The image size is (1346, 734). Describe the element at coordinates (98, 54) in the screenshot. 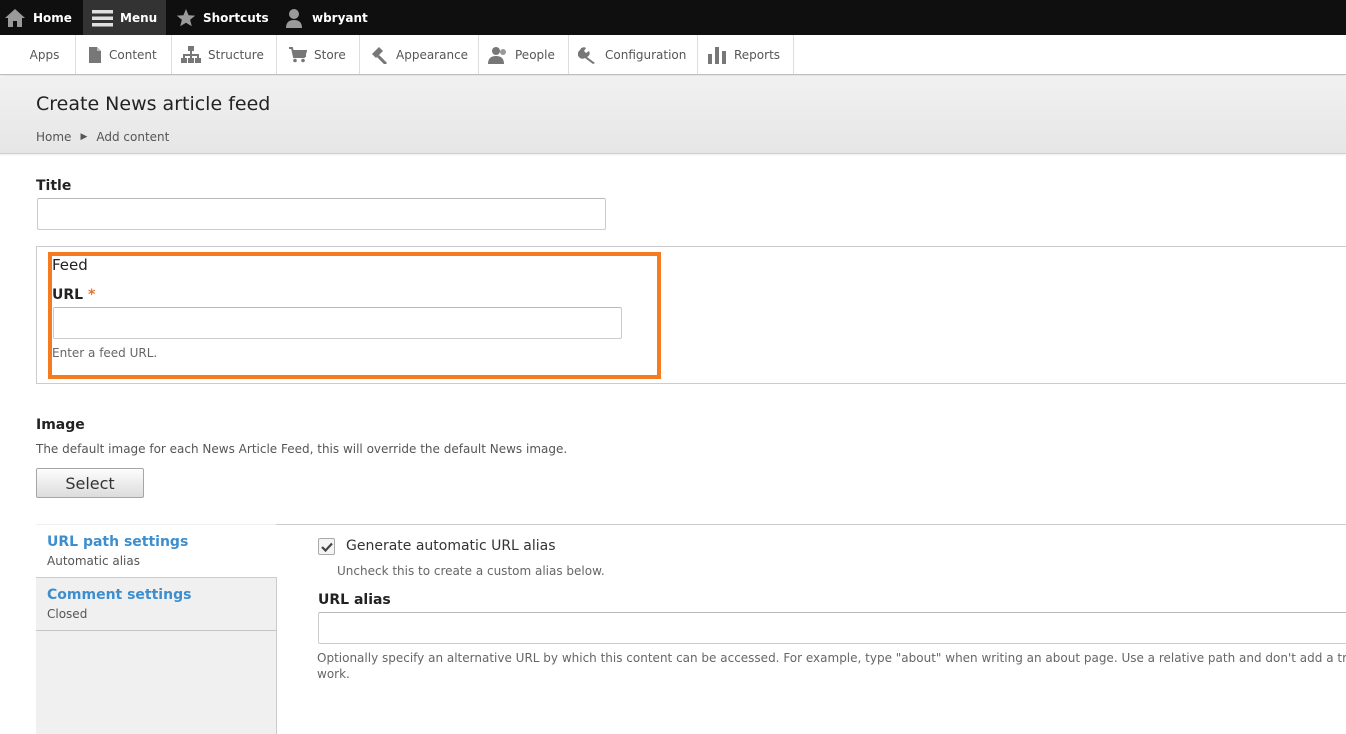

I see `content-icon` at that location.